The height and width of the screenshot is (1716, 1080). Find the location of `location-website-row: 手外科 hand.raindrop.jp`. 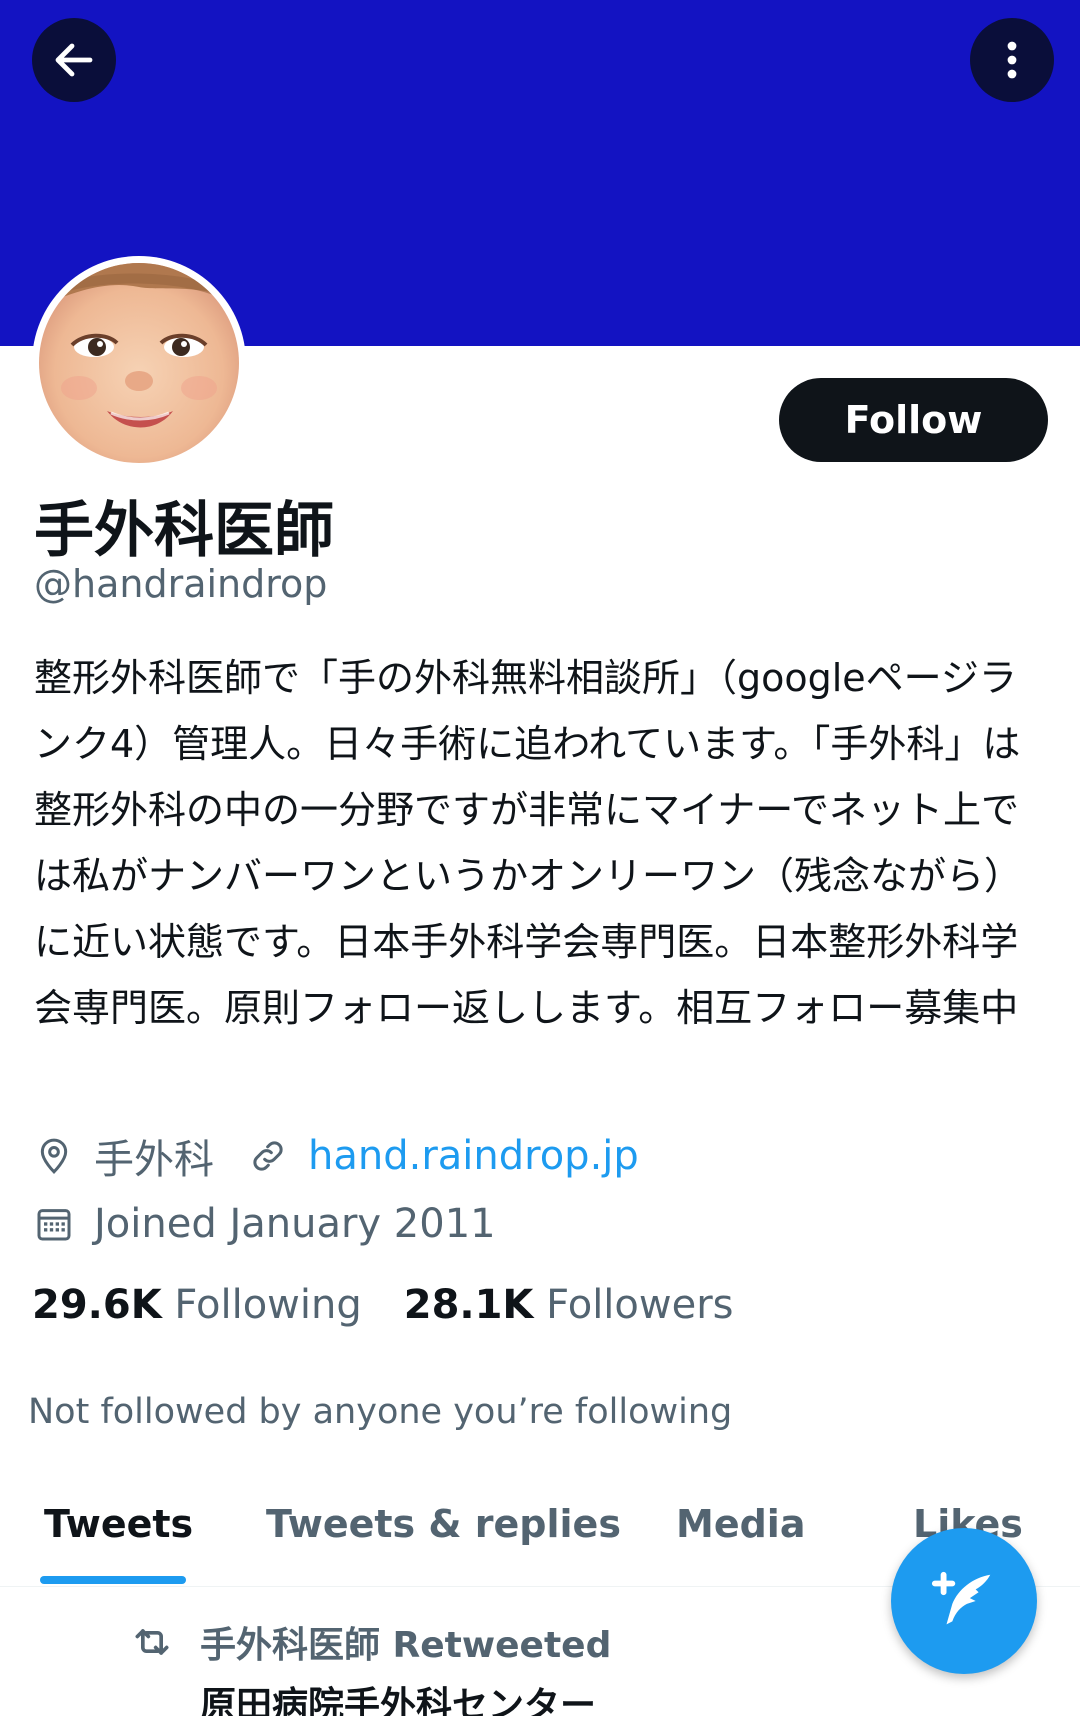

location-website-row: 手外科 hand.raindrop.jp is located at coordinates (336, 1156).